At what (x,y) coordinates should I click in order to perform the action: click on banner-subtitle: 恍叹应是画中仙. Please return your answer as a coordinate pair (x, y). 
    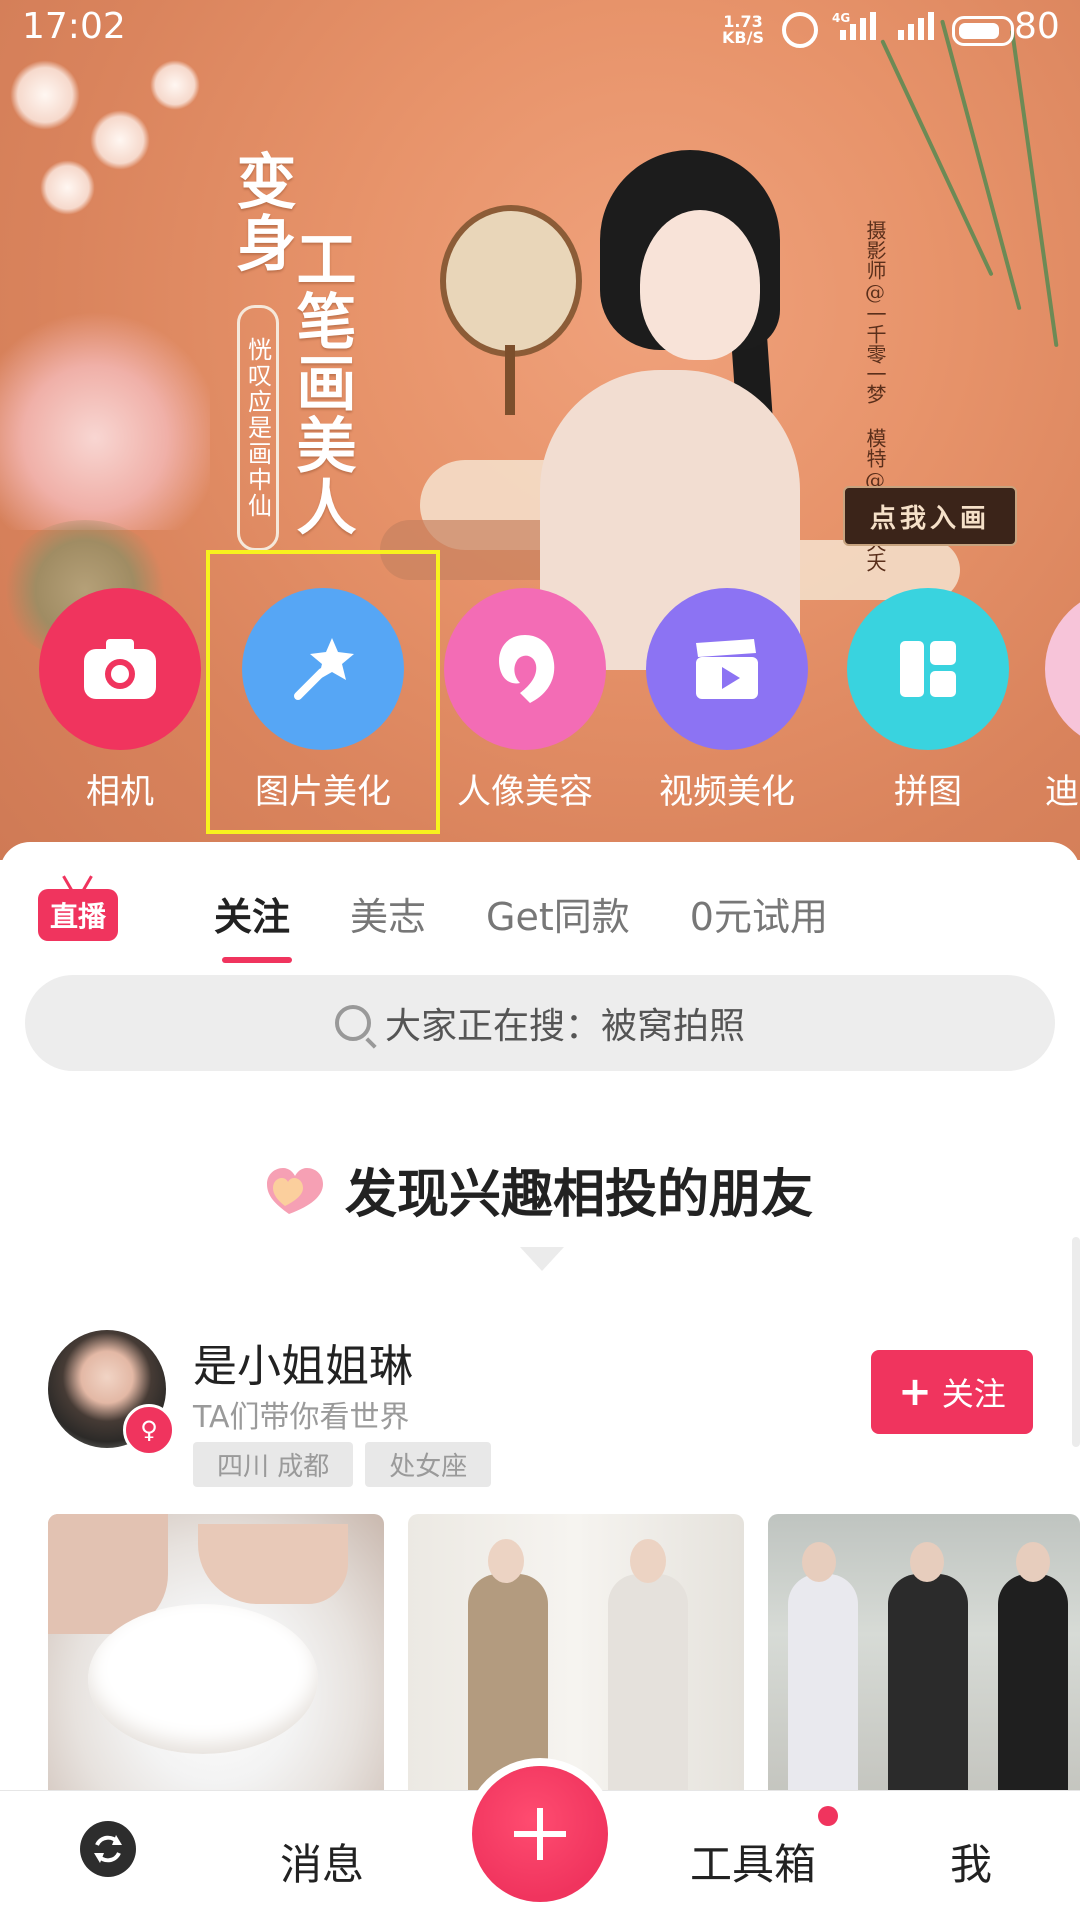
    Looking at the image, I should click on (257, 428).